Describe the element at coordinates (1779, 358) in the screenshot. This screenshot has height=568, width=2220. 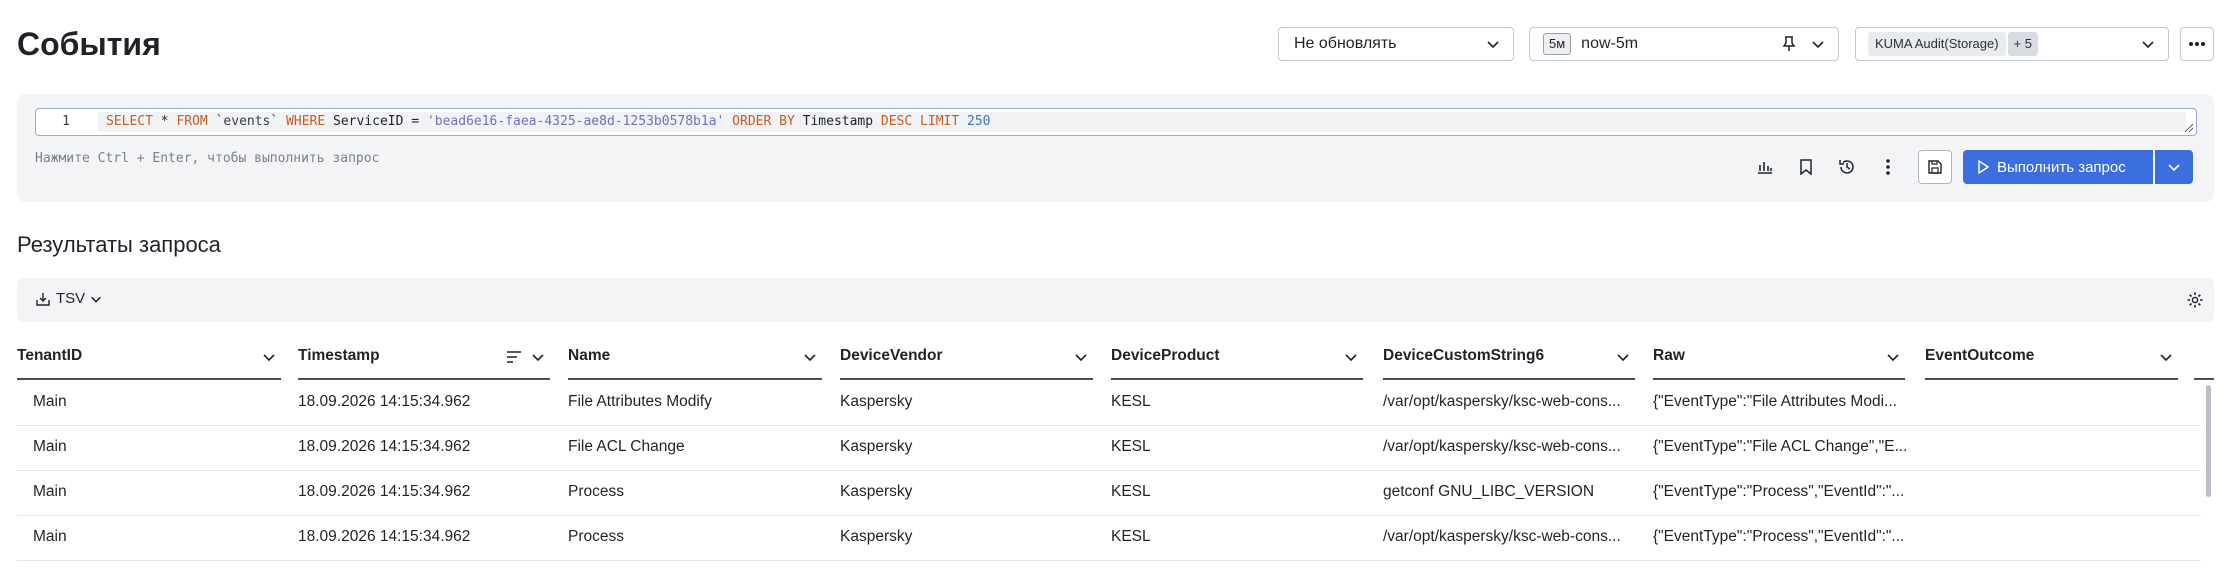
I see `column-header-raw: Raw` at that location.